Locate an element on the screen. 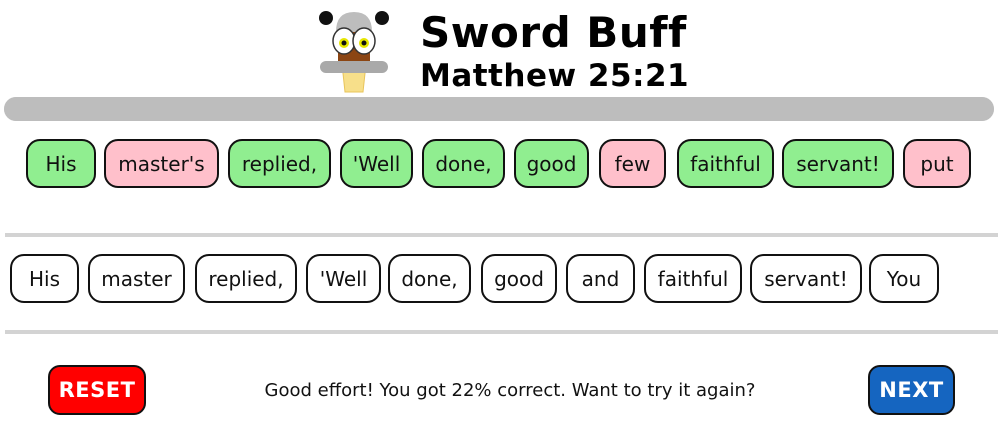 This screenshot has height=436, width=1000. progress-fill is located at coordinates (499, 109).